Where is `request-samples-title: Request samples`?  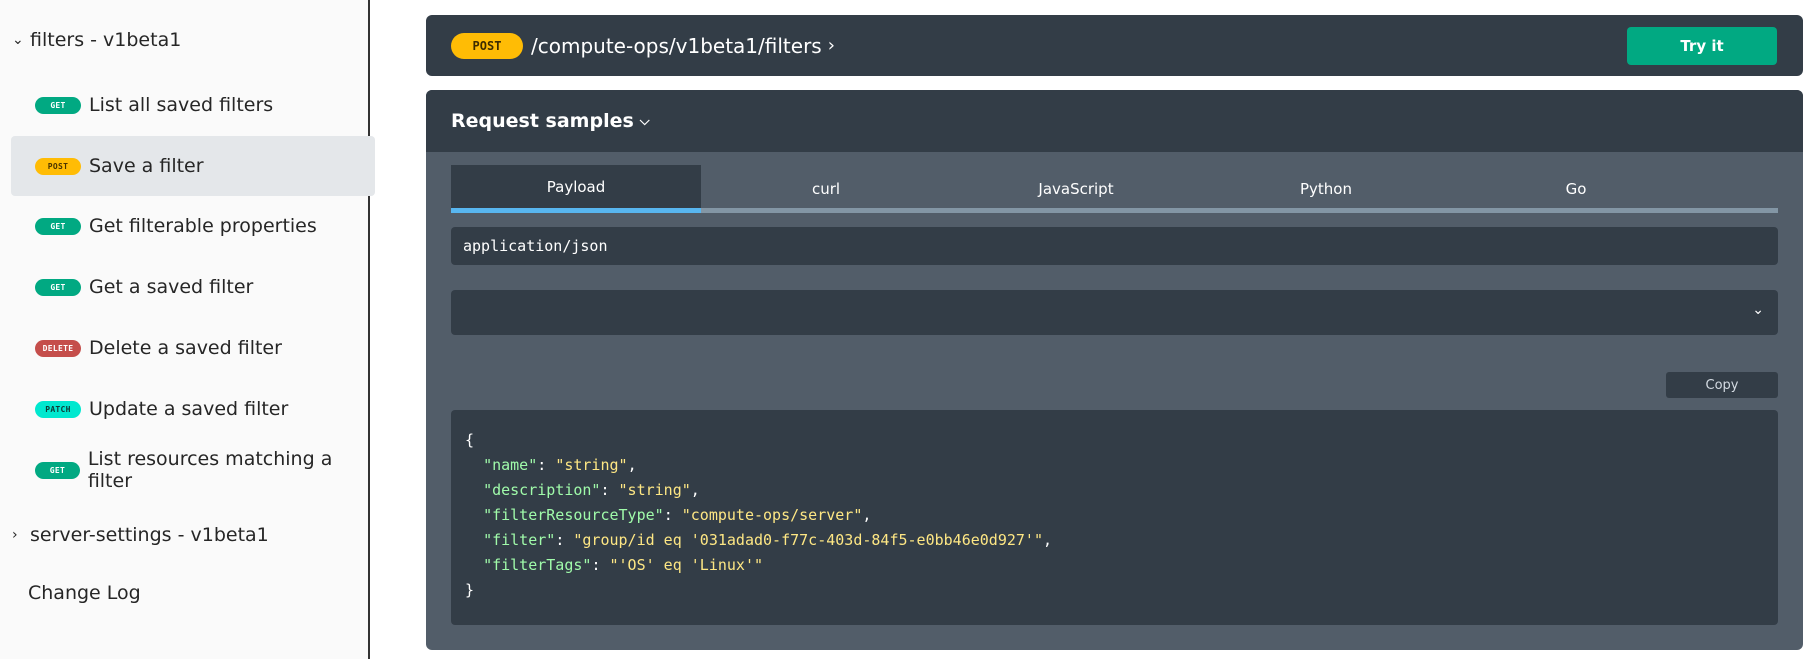
request-samples-title: Request samples is located at coordinates (542, 121).